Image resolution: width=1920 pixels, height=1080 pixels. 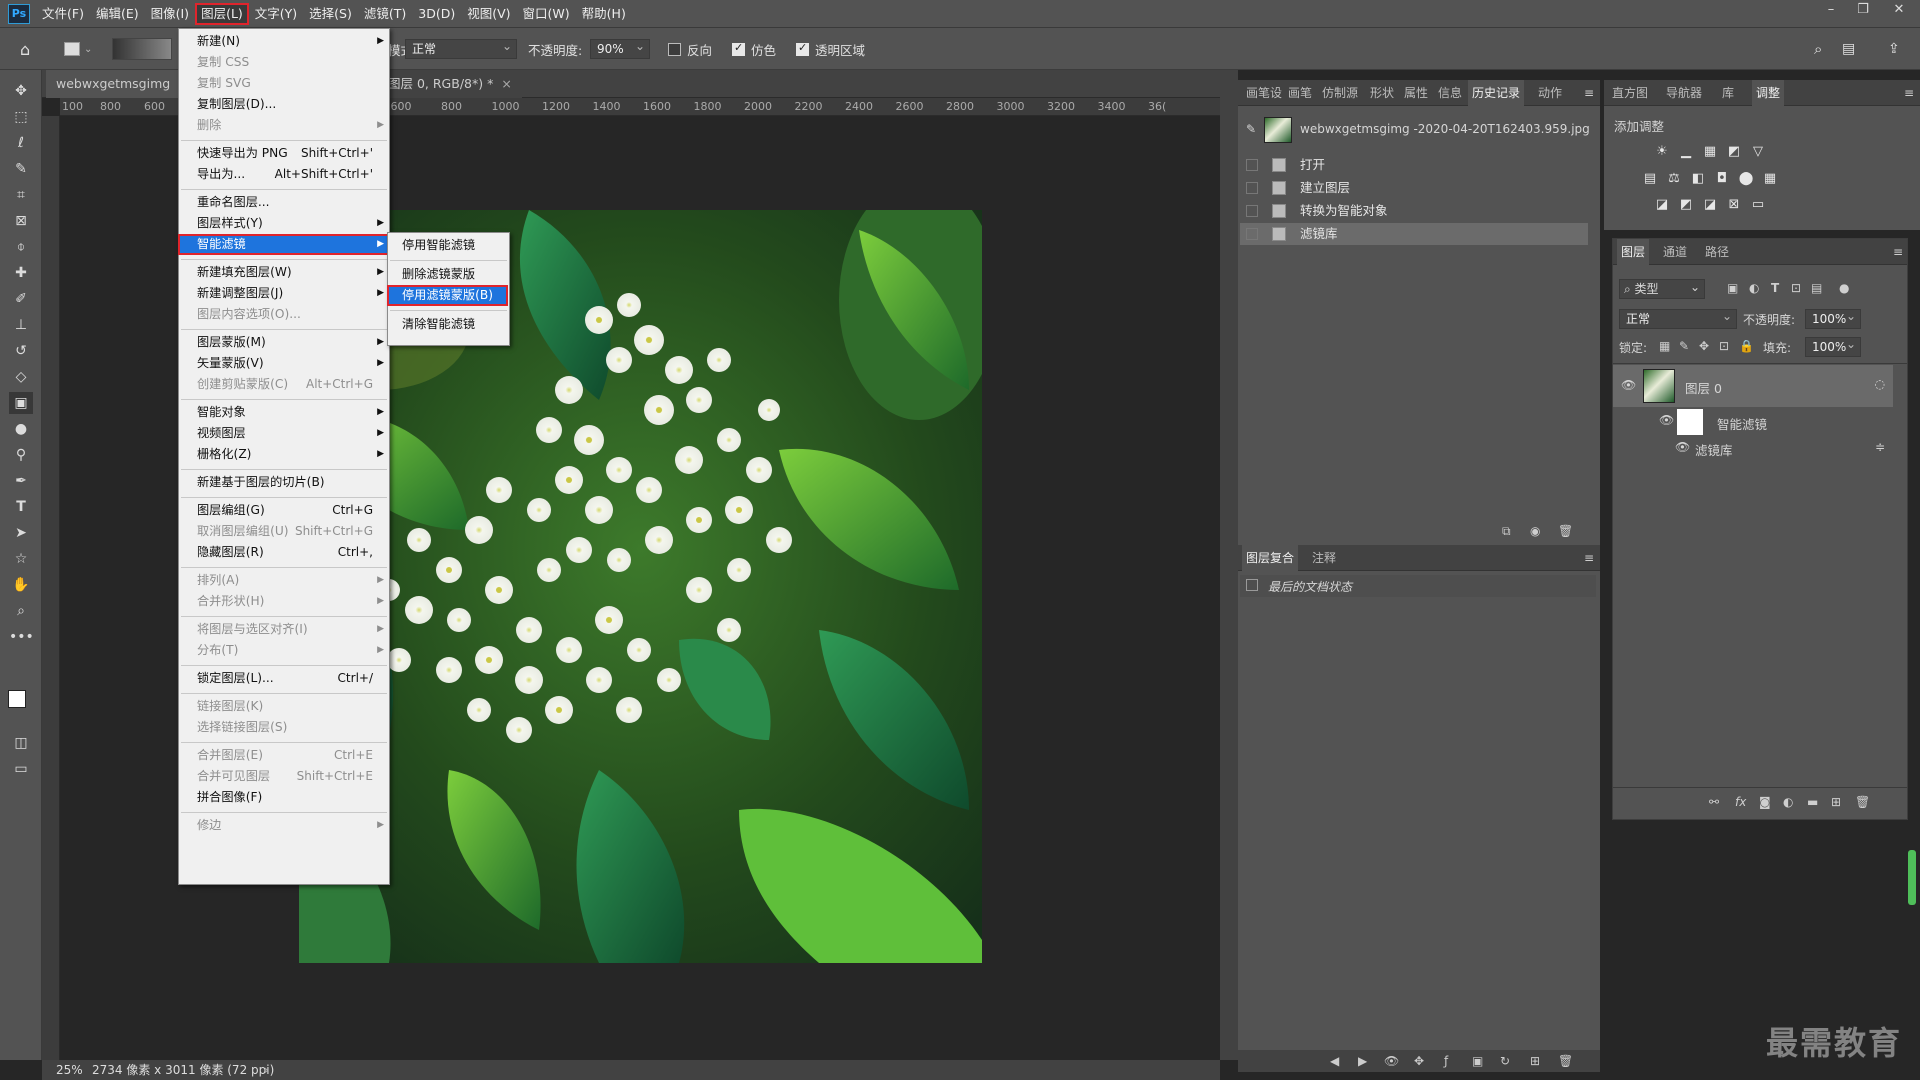 What do you see at coordinates (21, 351) in the screenshot?
I see `history-brush-tool-icon: ↺` at bounding box center [21, 351].